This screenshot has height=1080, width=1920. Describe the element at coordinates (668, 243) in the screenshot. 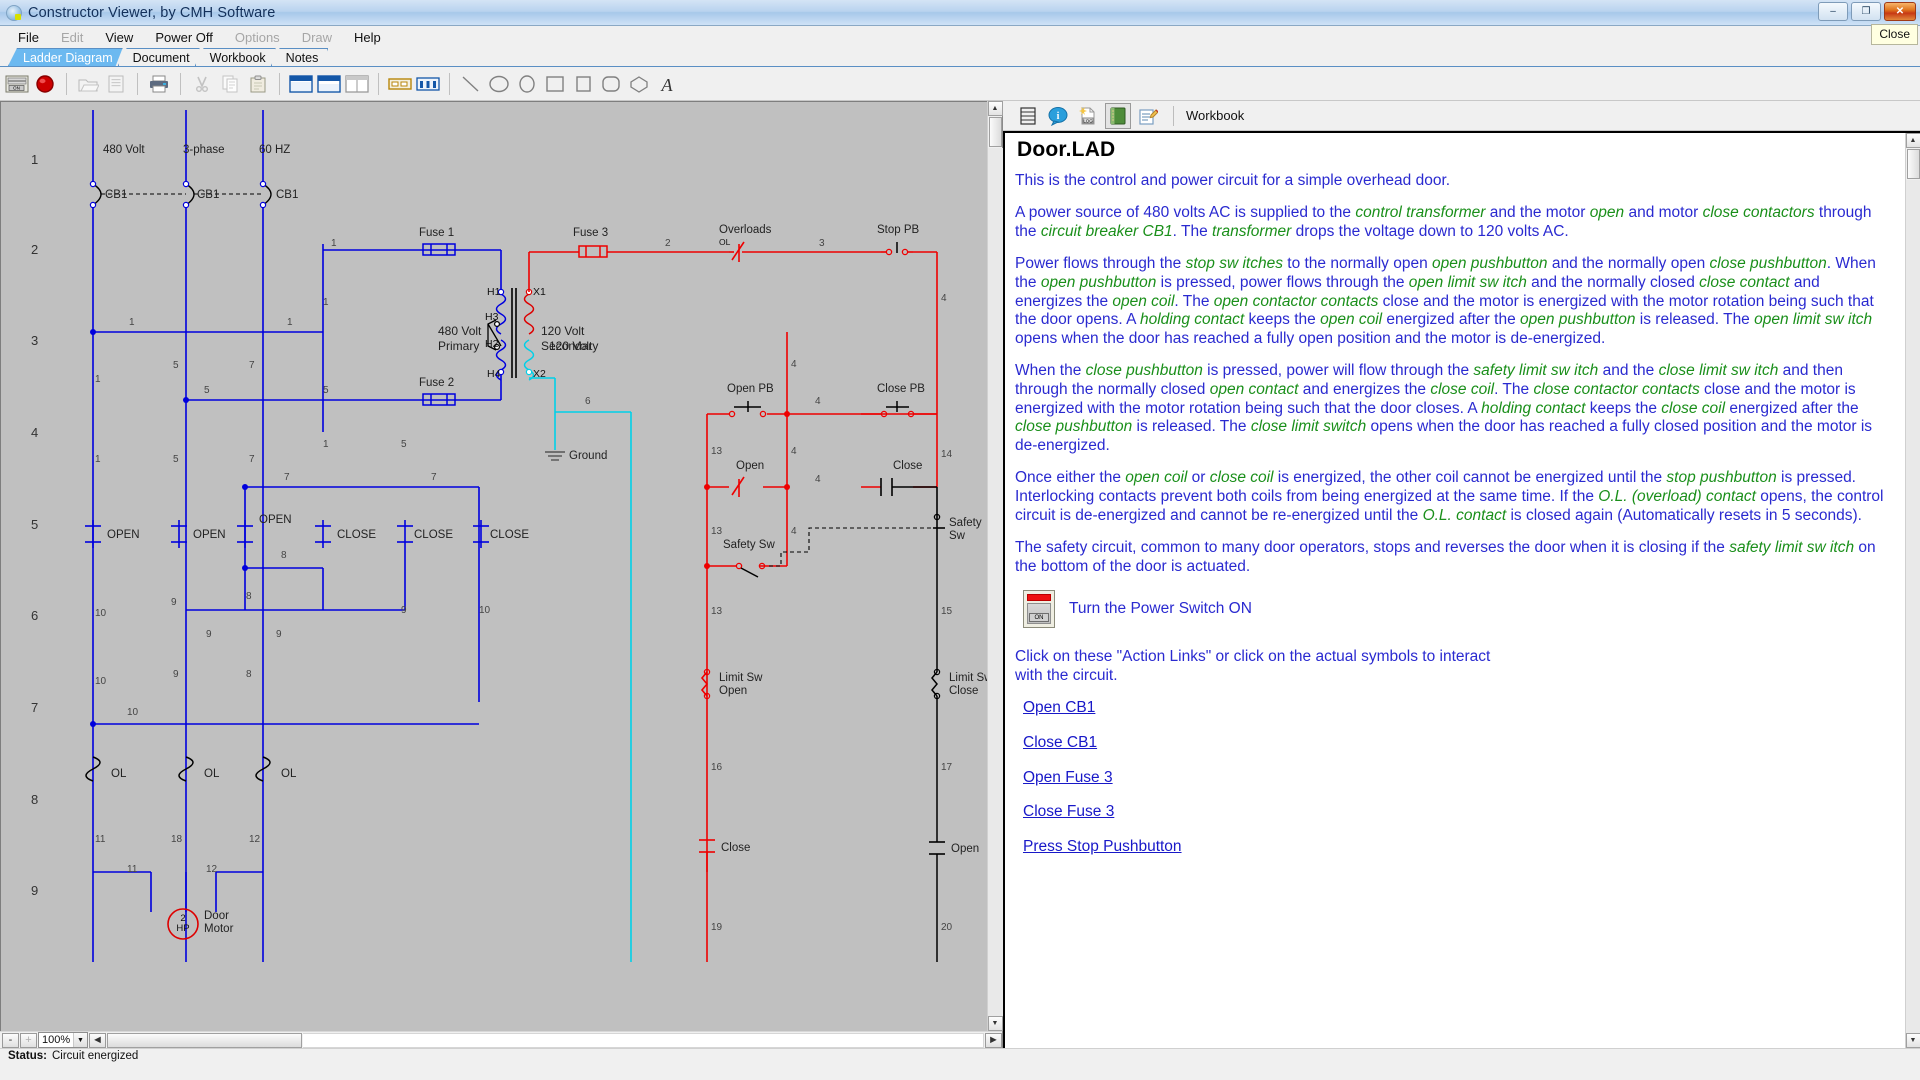

I see `svg-text: 2` at that location.